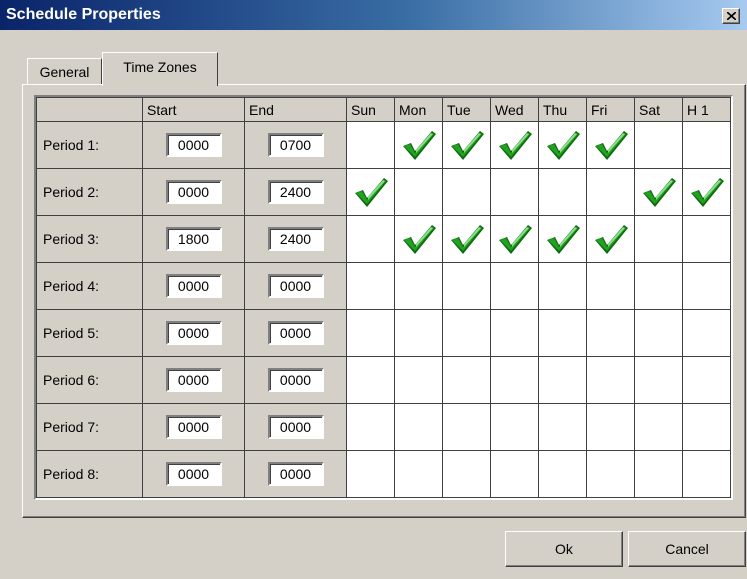 The image size is (747, 579). Describe the element at coordinates (564, 549) in the screenshot. I see `ok-button: Ok` at that location.